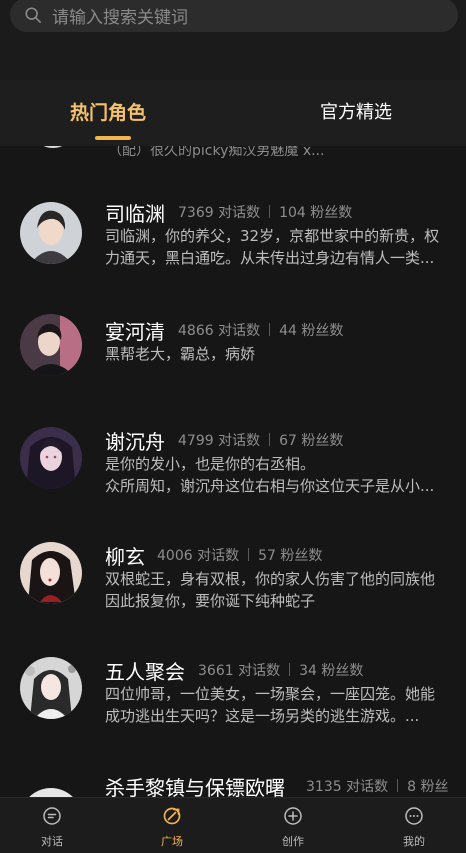 The height and width of the screenshot is (853, 466). Describe the element at coordinates (52, 816) in the screenshot. I see `chat-icon` at that location.